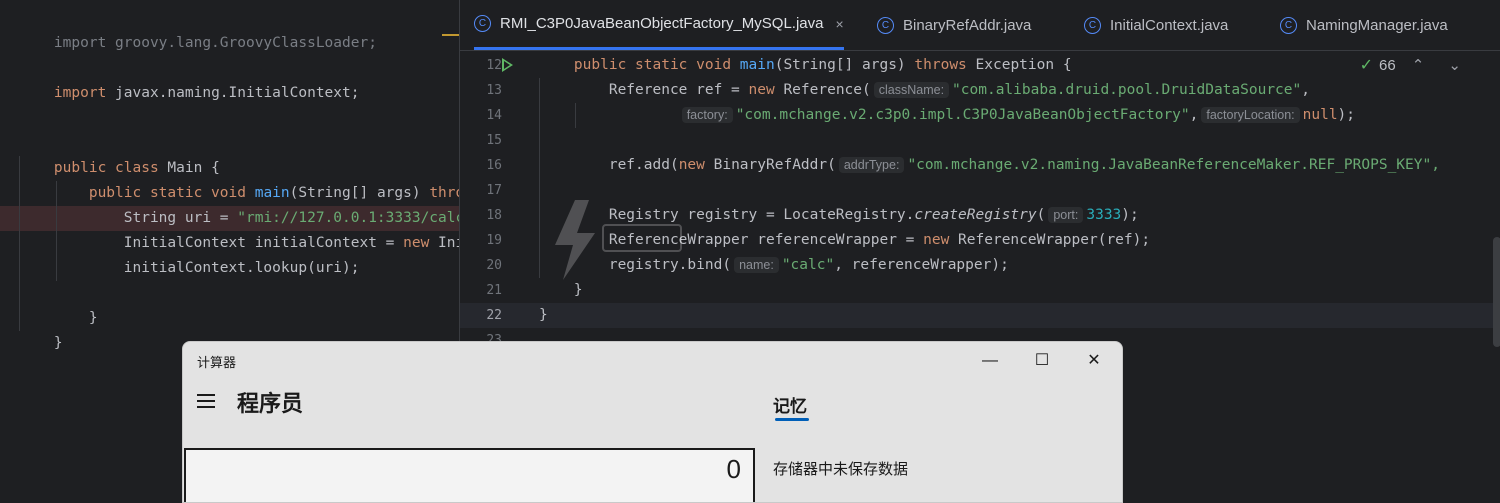 This screenshot has height=503, width=1500. What do you see at coordinates (58, 343) in the screenshot?
I see `closing-brace: }` at bounding box center [58, 343].